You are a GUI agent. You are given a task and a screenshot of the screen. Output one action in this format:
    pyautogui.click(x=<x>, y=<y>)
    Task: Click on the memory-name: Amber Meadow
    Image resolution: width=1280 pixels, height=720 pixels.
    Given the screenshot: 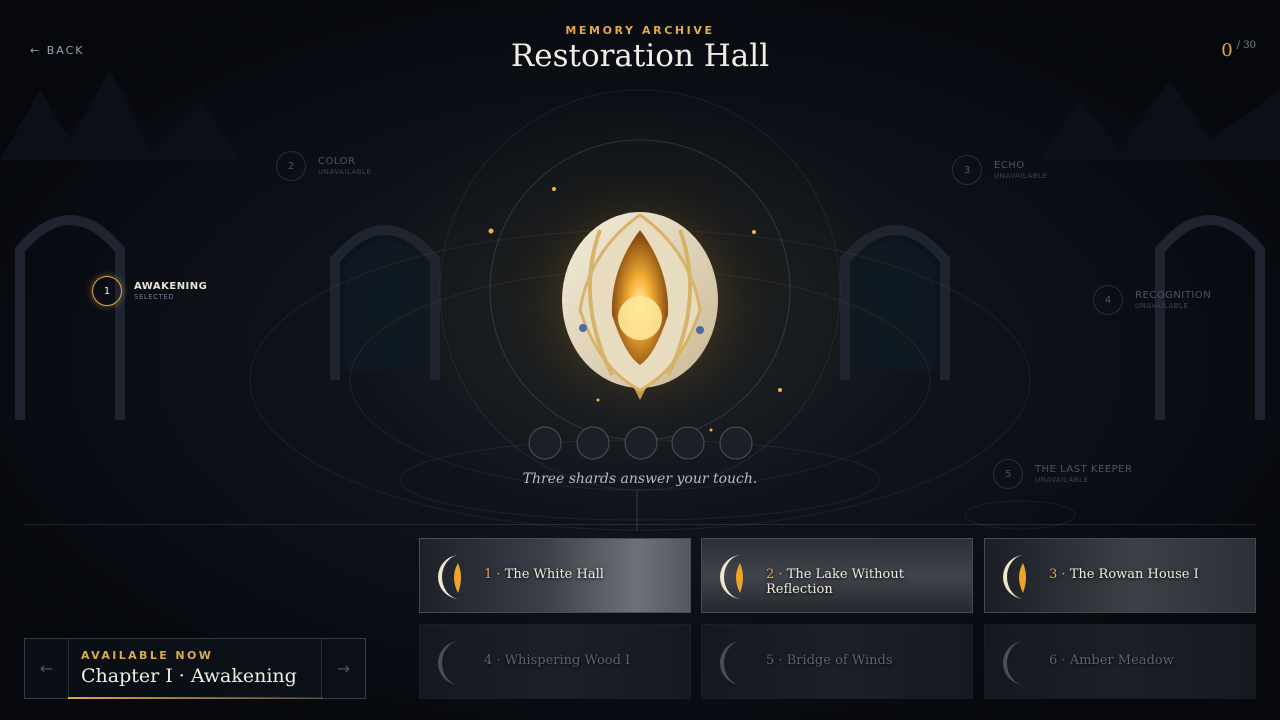 What is the action you would take?
    pyautogui.click(x=1121, y=660)
    